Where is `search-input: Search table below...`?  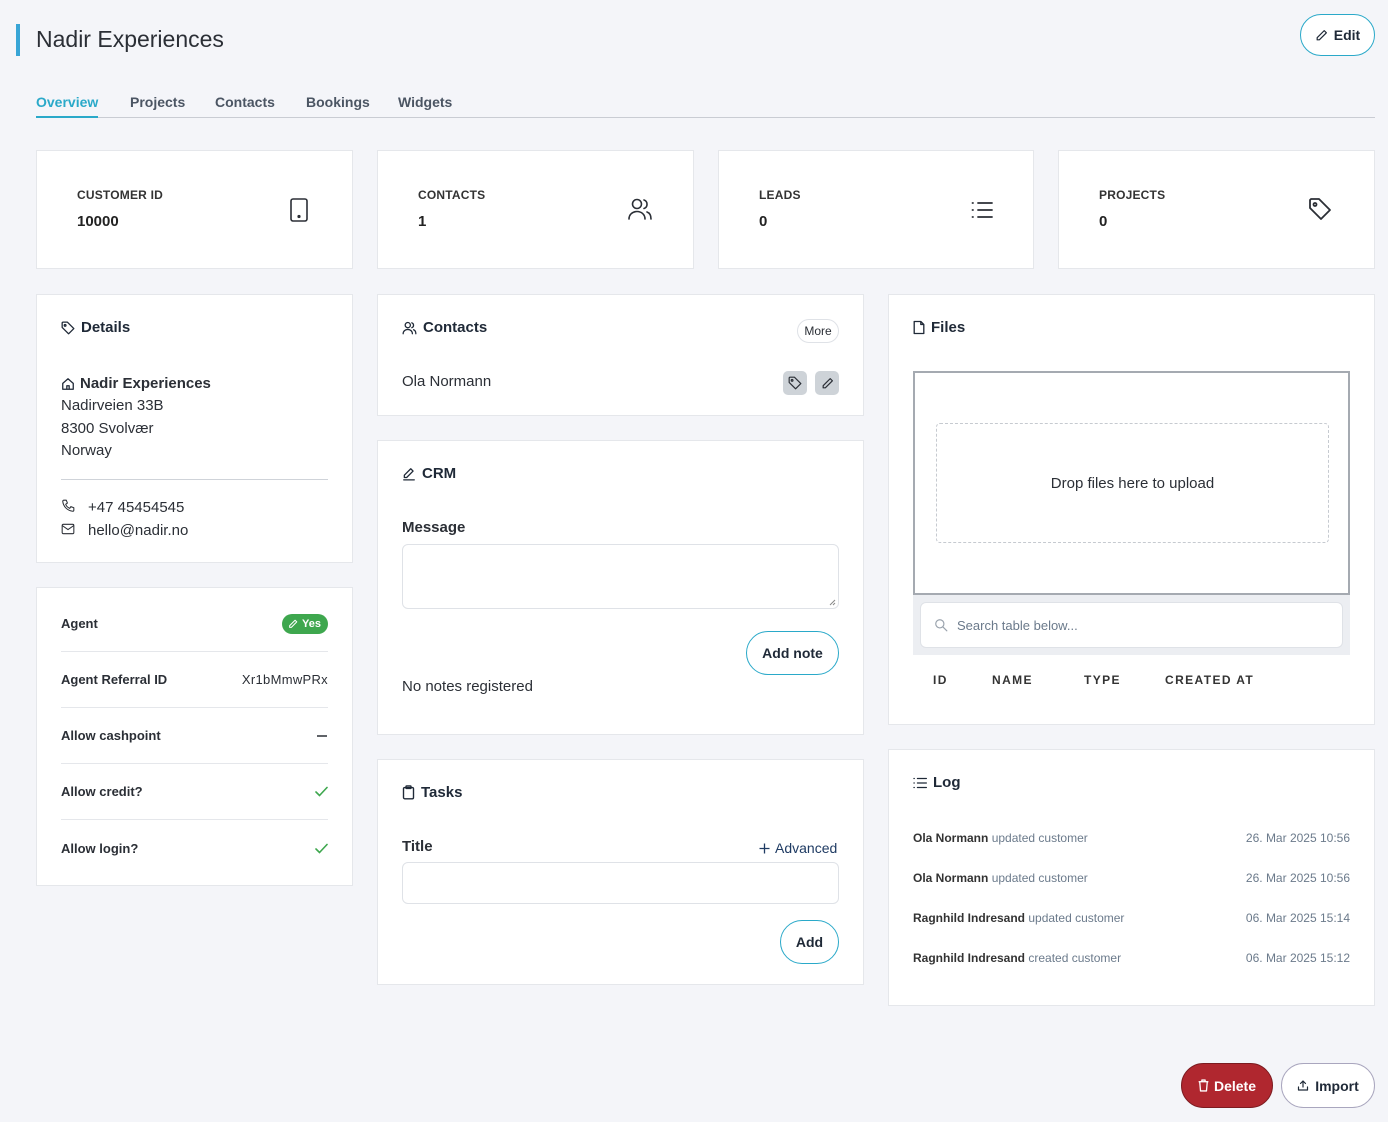
search-input: Search table below... is located at coordinates (1131, 625).